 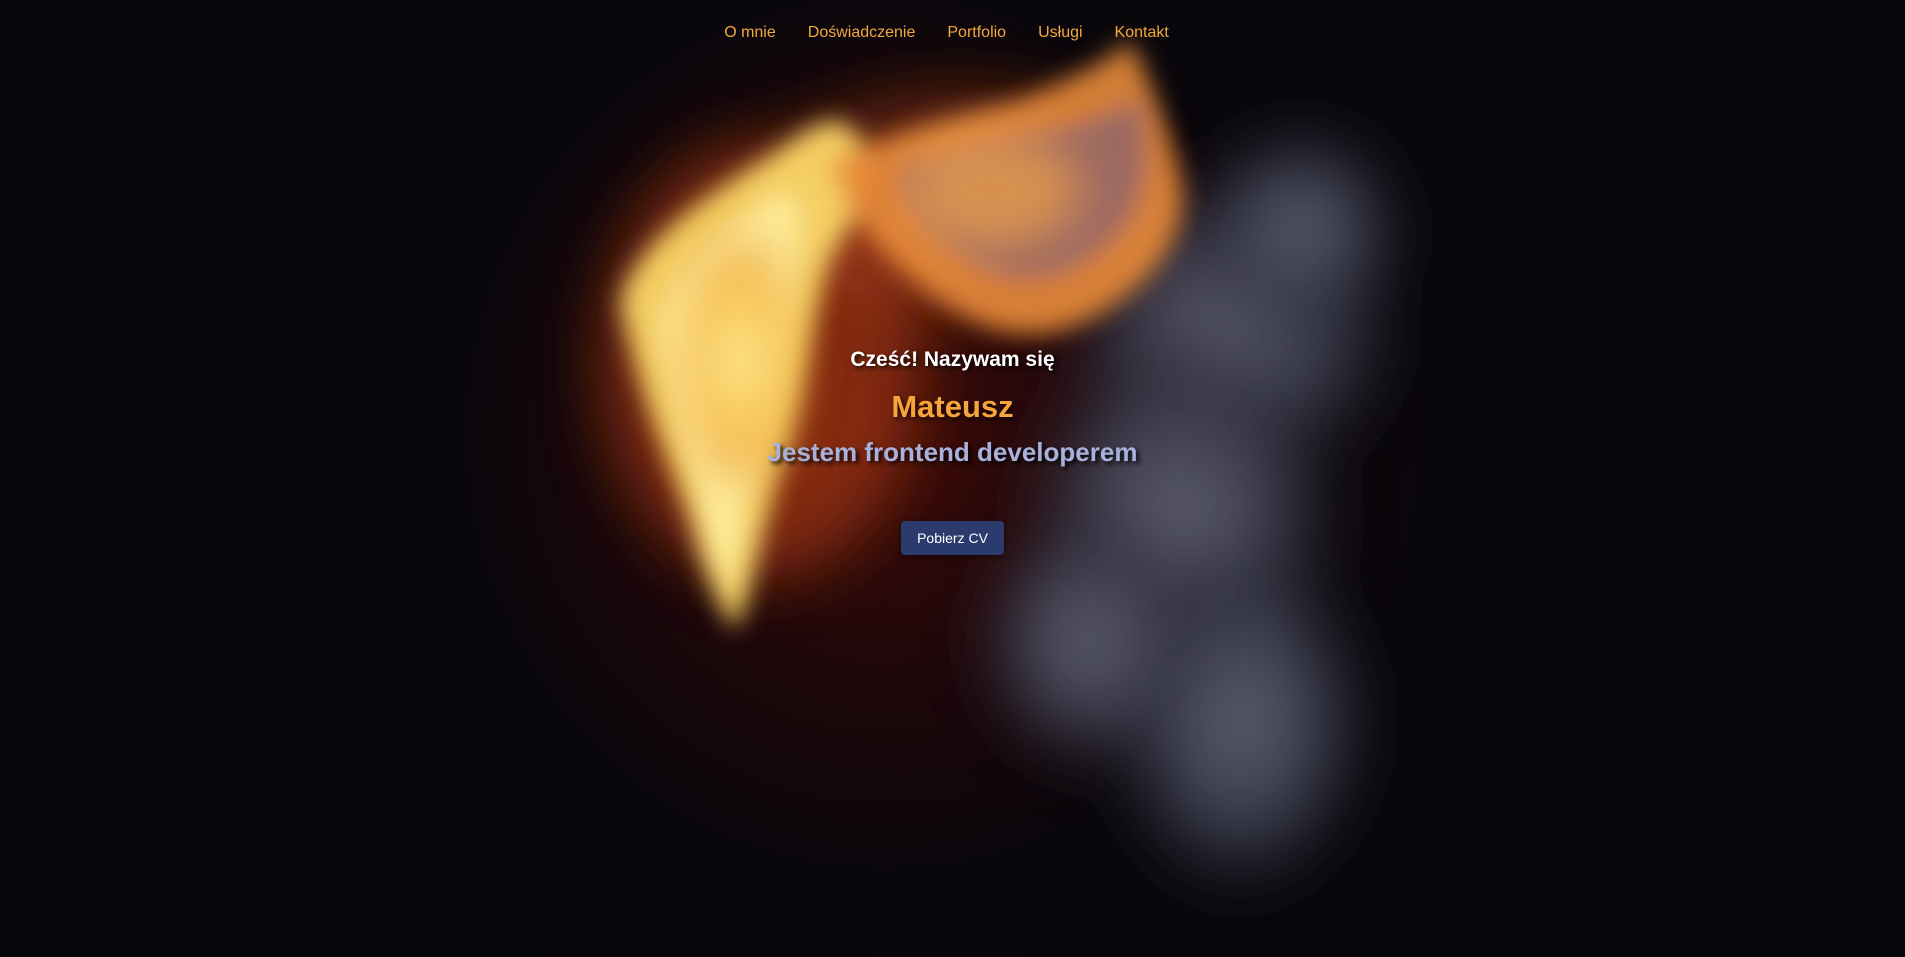 I want to click on hero-role: Jestem frontend developerem, so click(x=952, y=452).